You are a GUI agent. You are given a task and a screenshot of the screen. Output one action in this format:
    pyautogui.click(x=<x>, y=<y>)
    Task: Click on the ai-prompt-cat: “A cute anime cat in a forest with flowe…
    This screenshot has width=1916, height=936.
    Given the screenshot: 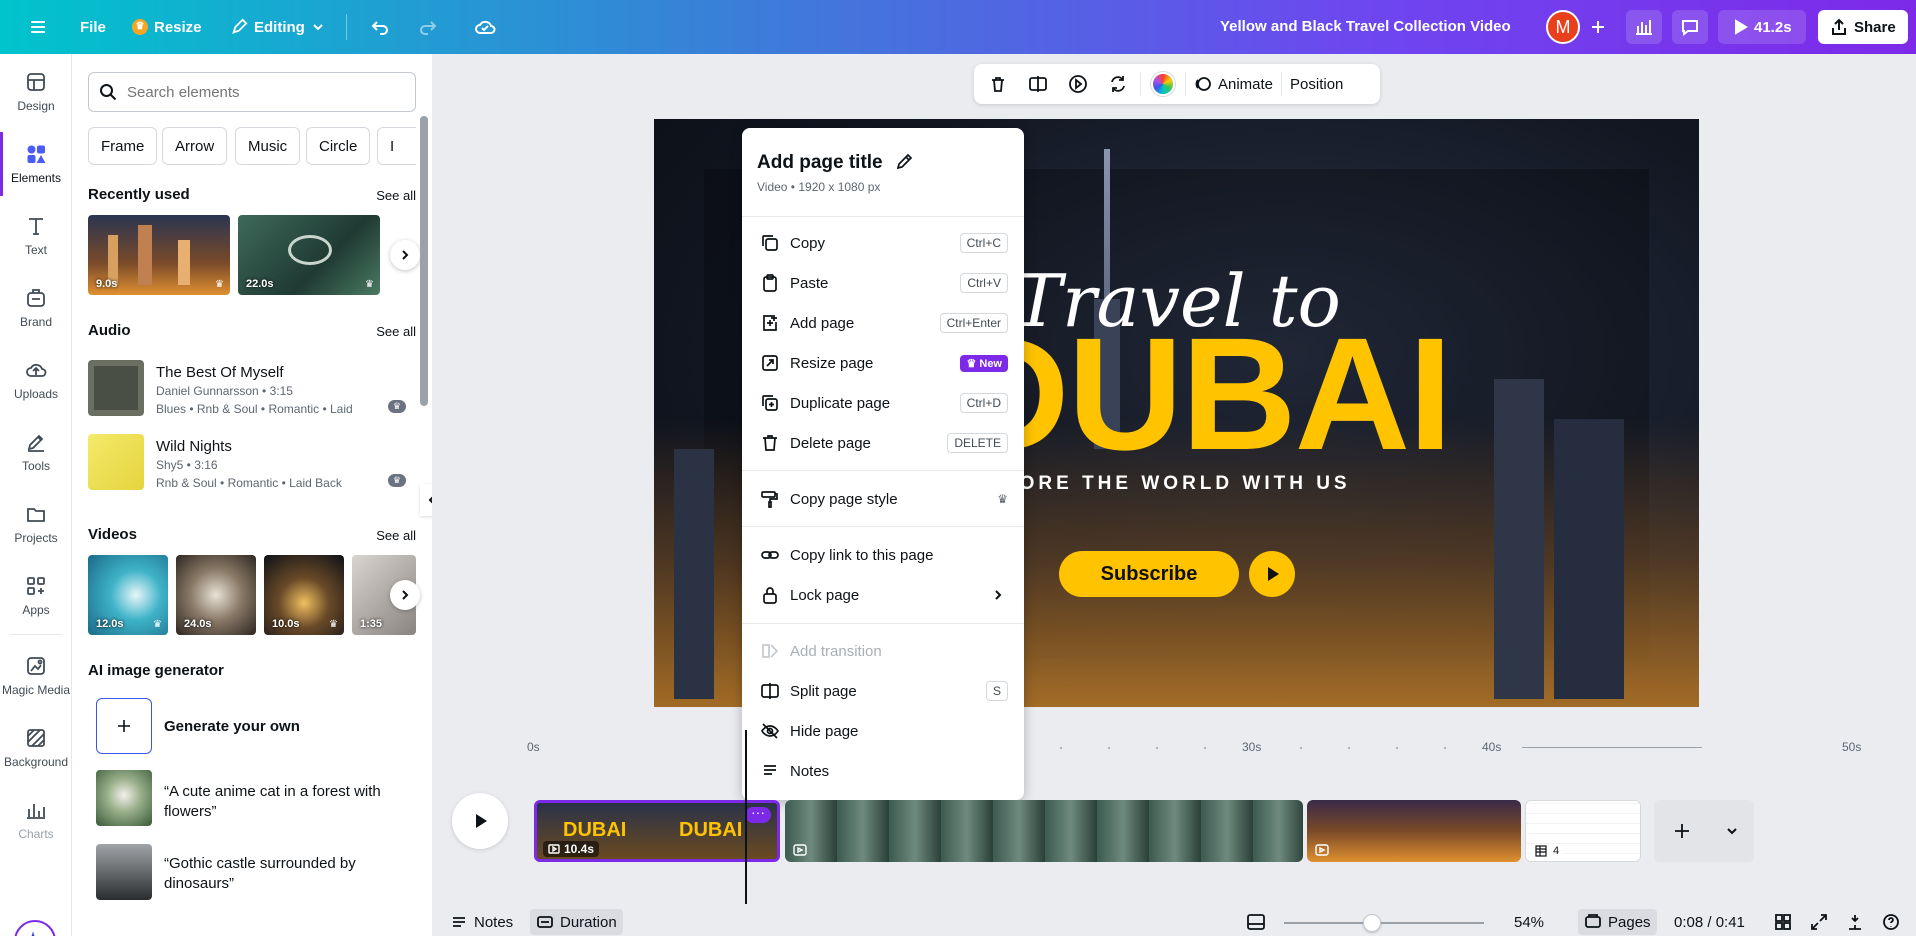 What is the action you would take?
    pyautogui.click(x=284, y=802)
    